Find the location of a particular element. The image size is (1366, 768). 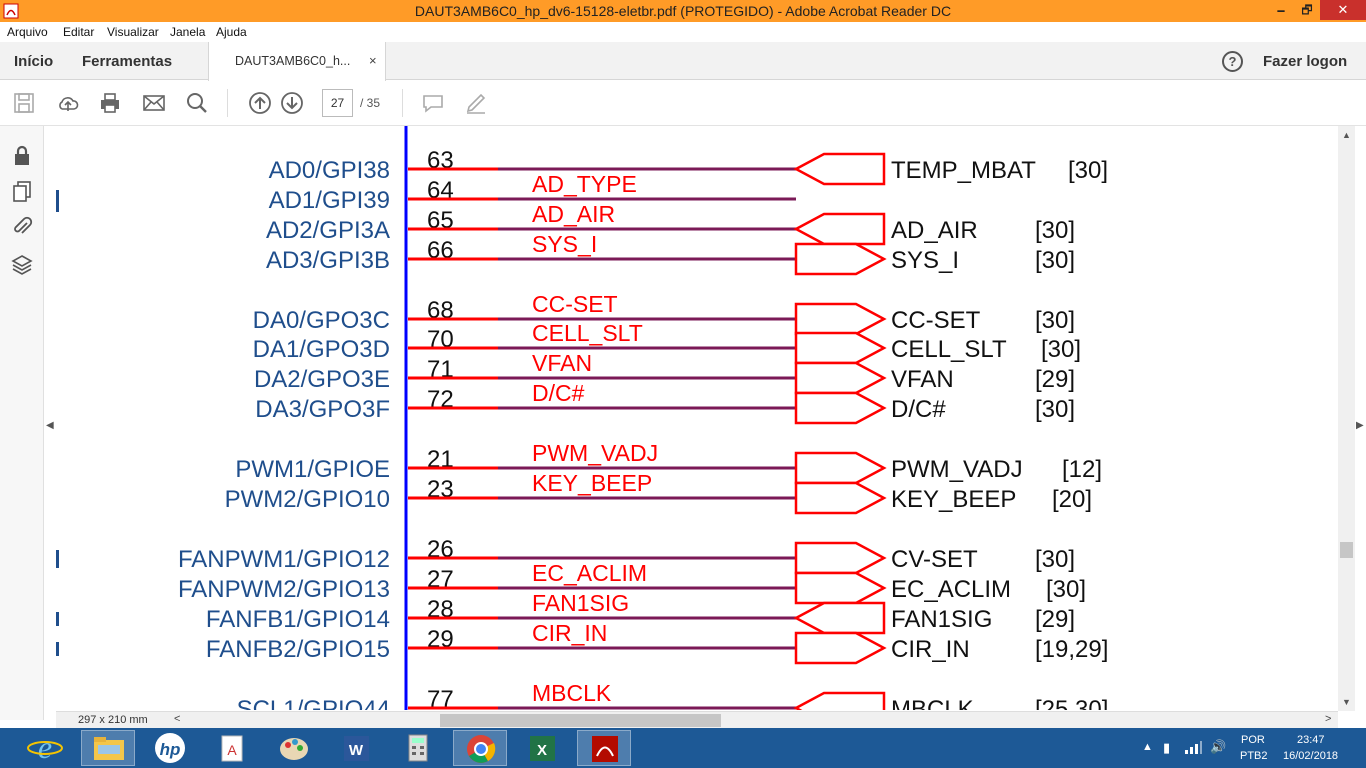

net-label: FAN1SIG is located at coordinates (580, 603).